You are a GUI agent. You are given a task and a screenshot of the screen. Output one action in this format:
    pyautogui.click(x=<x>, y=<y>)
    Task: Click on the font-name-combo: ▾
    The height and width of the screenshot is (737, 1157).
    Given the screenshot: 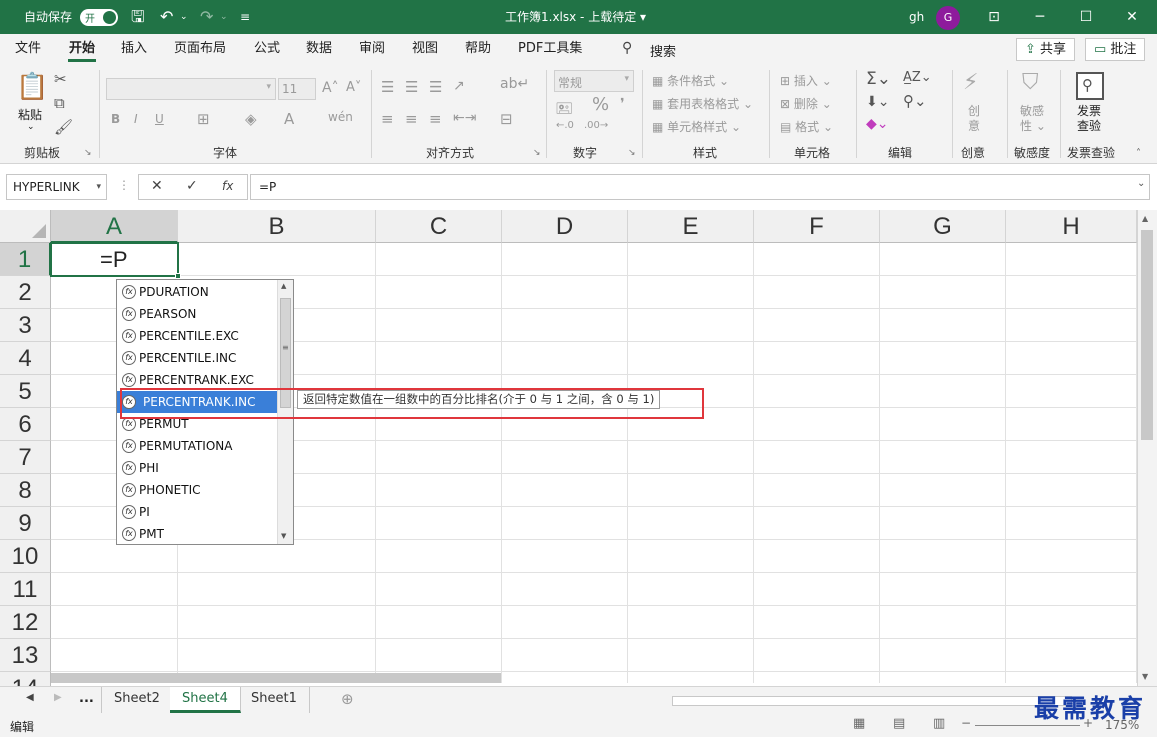 What is the action you would take?
    pyautogui.click(x=191, y=89)
    